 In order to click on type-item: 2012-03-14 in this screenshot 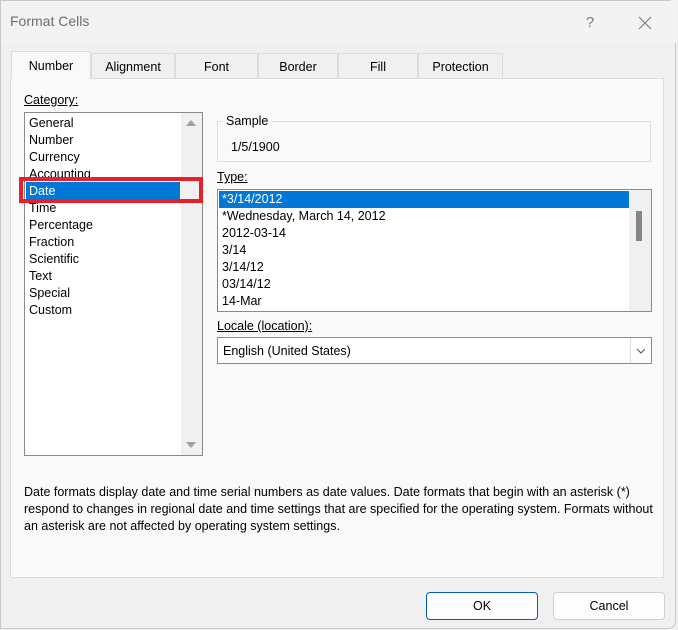, I will do `click(254, 233)`.